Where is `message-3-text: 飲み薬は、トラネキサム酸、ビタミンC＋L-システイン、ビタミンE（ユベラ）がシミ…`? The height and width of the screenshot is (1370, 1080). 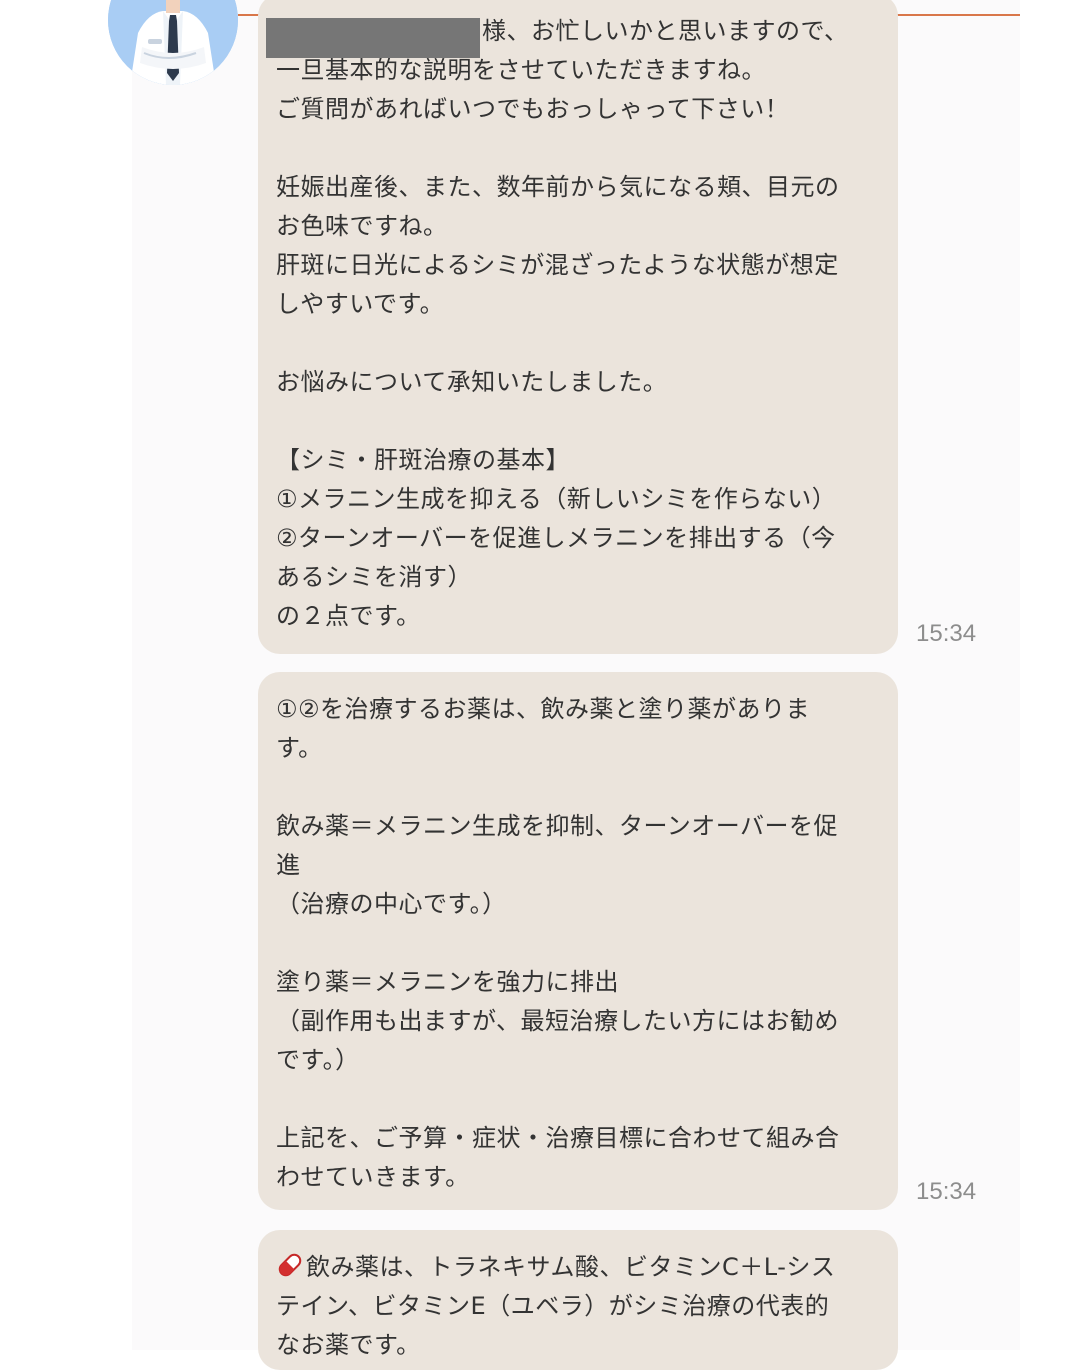 message-3-text: 飲み薬は、トラネキサム酸、ビタミンC＋L-システイン、ビタミンE（ユベラ）がシミ… is located at coordinates (577, 1306).